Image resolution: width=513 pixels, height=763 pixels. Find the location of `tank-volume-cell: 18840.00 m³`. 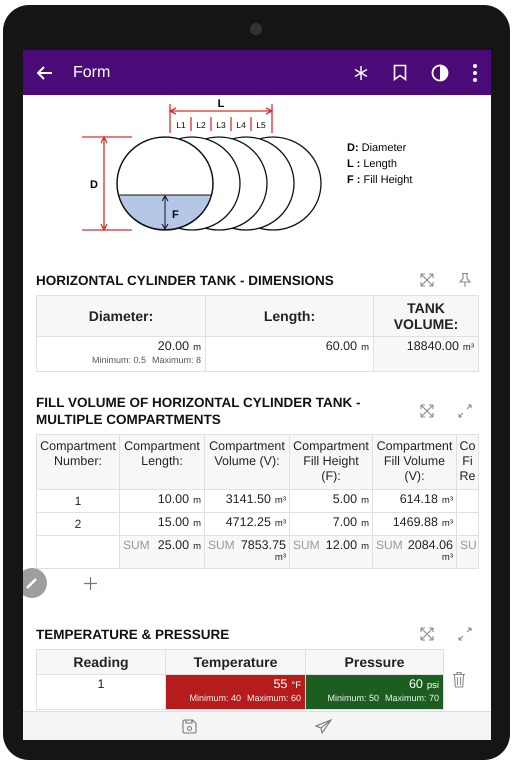

tank-volume-cell: 18840.00 m³ is located at coordinates (426, 354).